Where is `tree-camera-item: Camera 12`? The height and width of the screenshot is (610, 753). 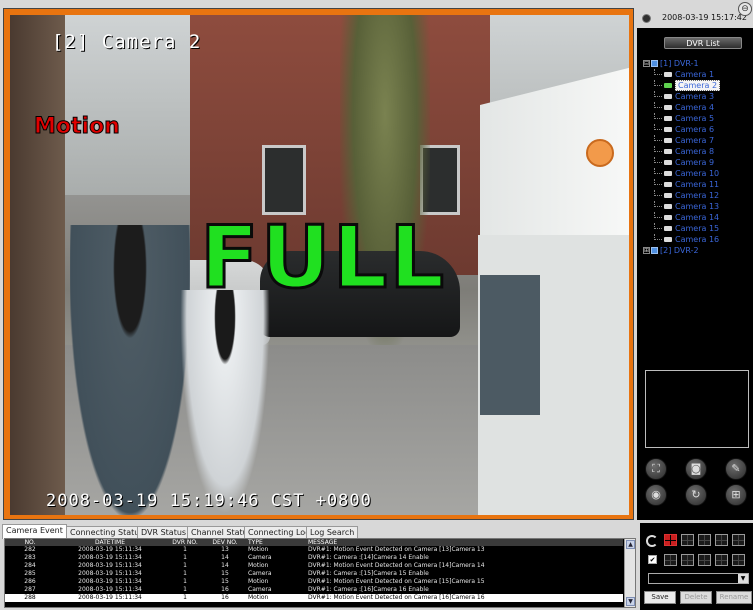 tree-camera-item: Camera 12 is located at coordinates (697, 195).